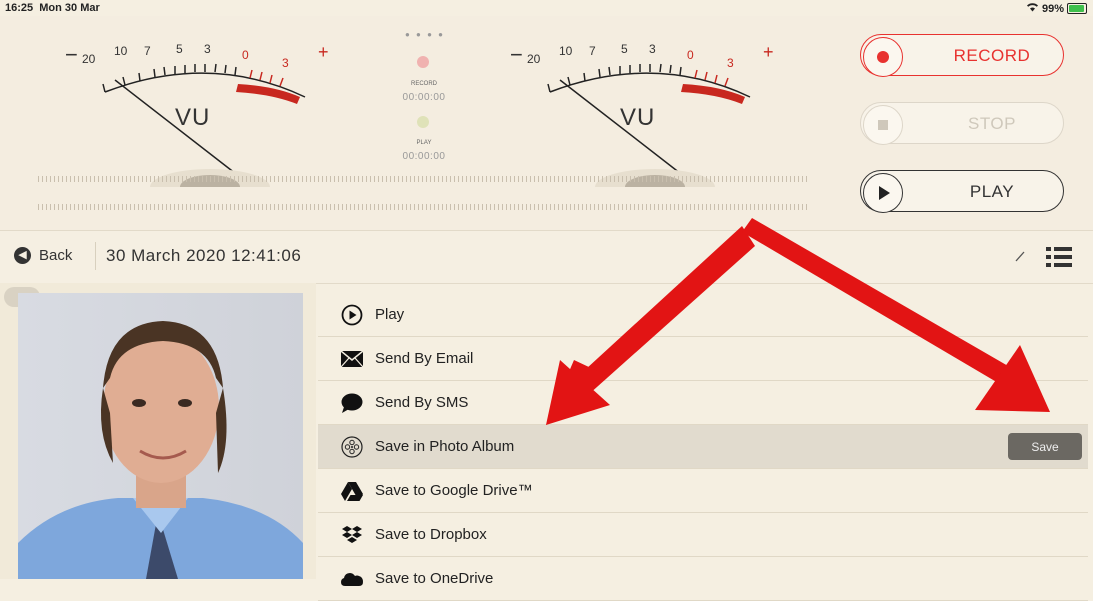 Image resolution: width=1093 pixels, height=601 pixels. What do you see at coordinates (883, 125) in the screenshot?
I see `stop-icon` at bounding box center [883, 125].